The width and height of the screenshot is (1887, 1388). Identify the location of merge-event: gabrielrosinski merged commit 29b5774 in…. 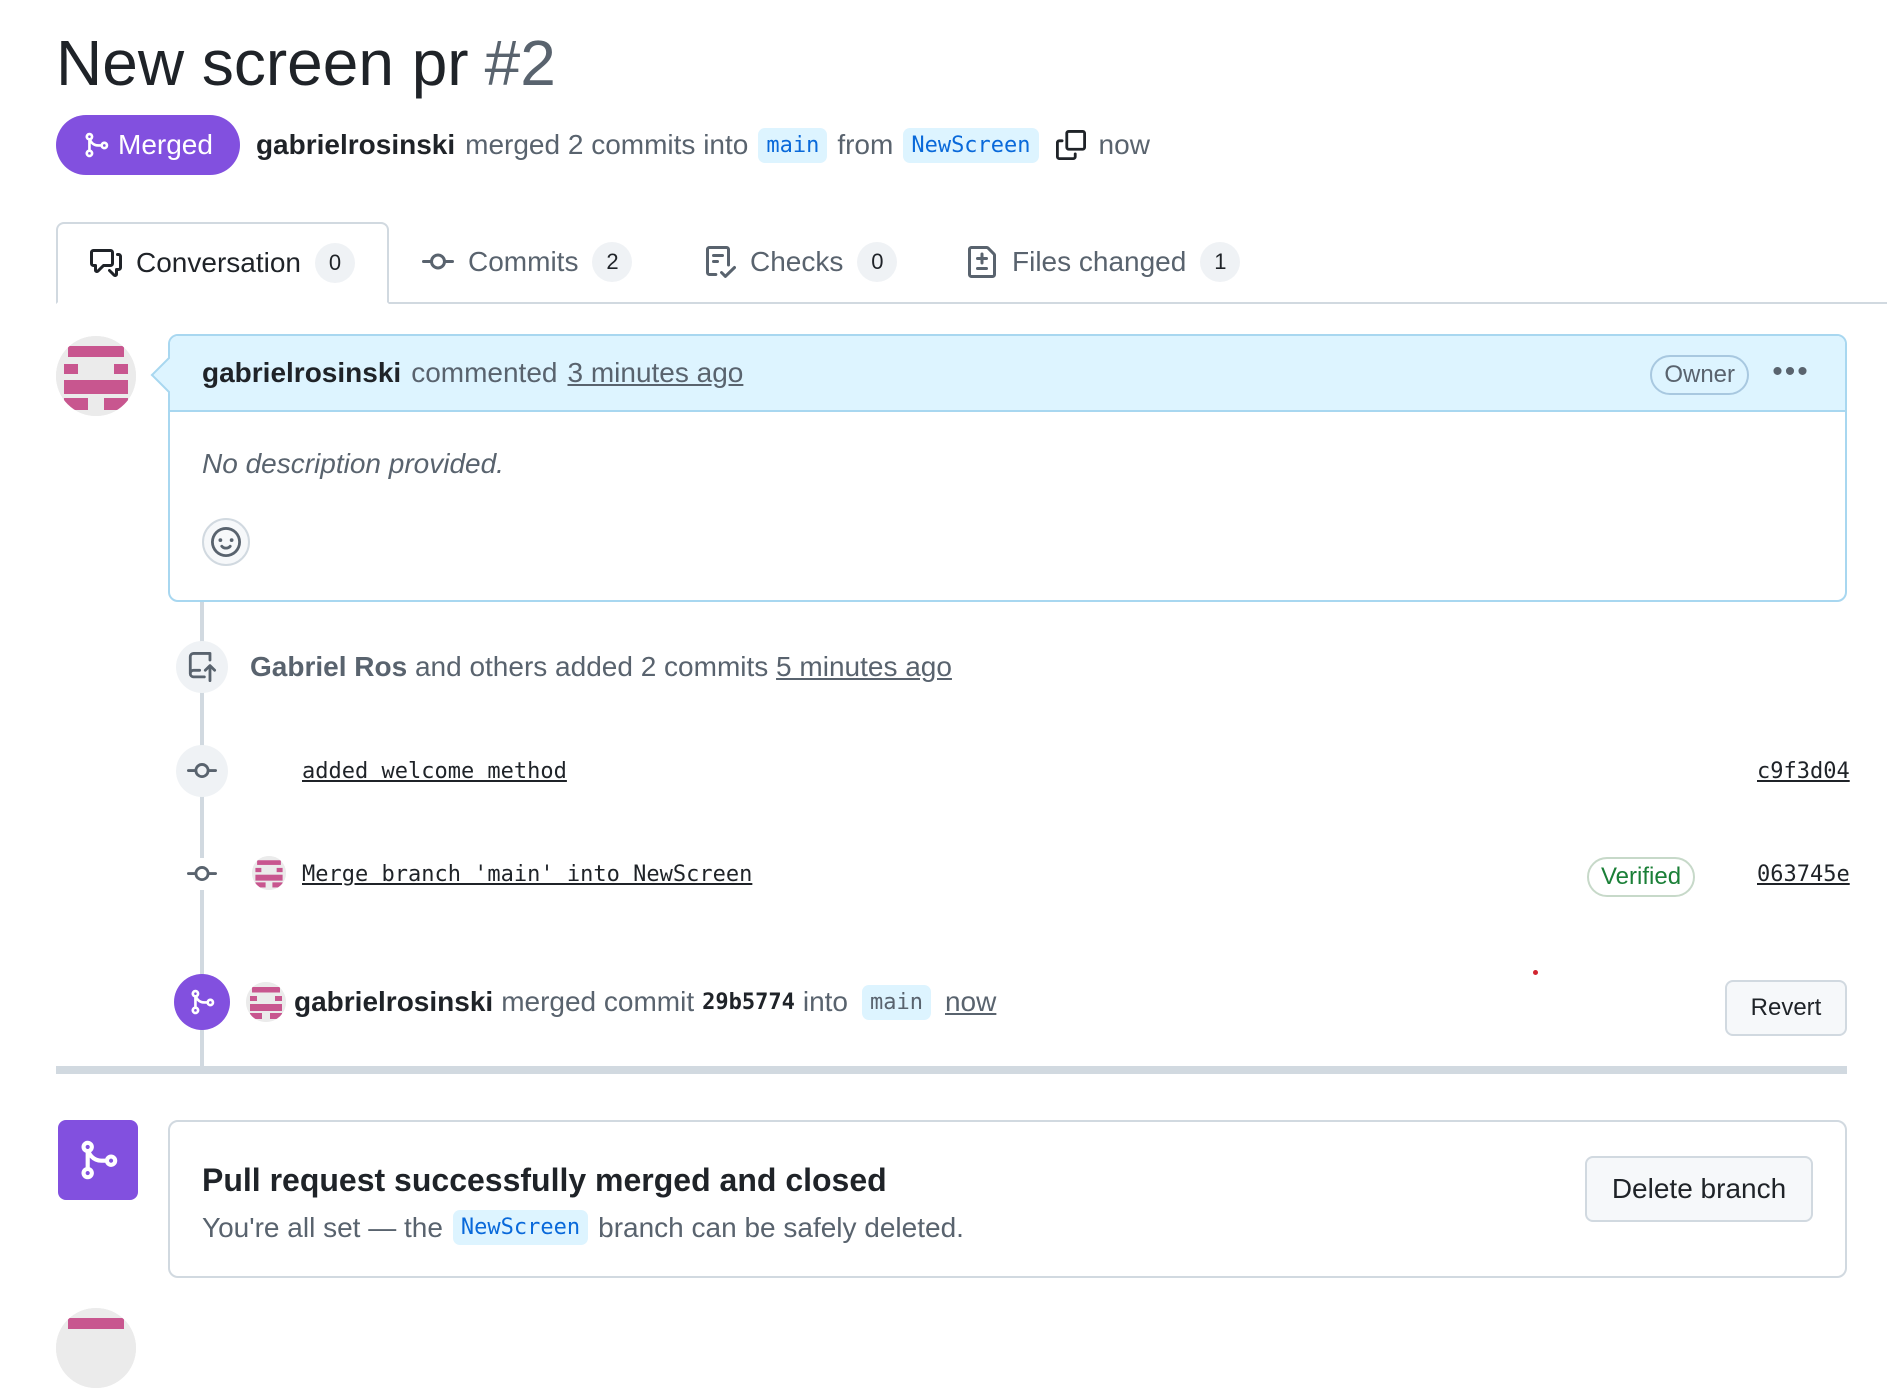
(585, 1002).